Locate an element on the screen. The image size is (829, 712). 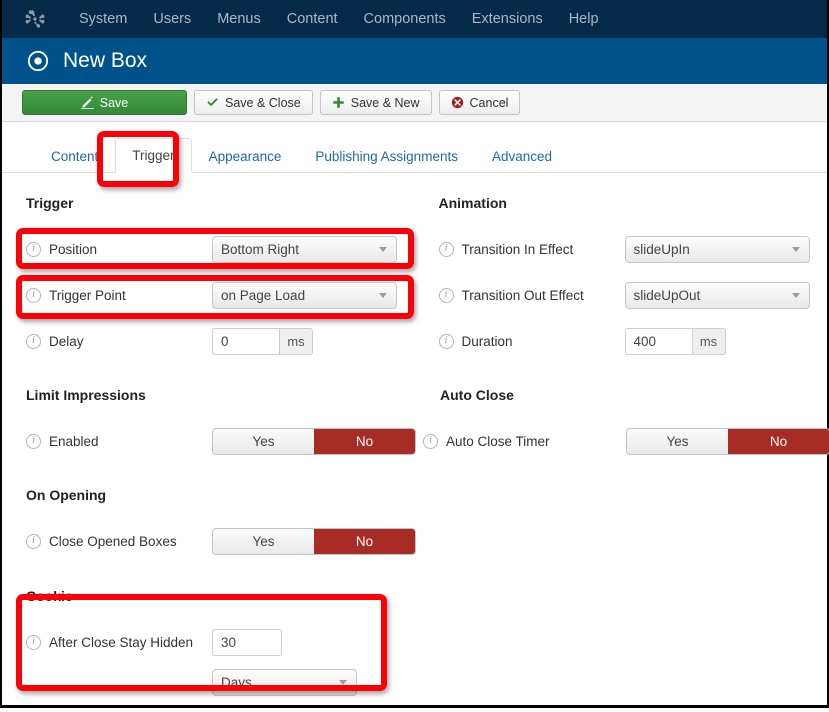
section-limit-impressions: Limit Impressions i Enabled Yes No is located at coordinates (209, 429).